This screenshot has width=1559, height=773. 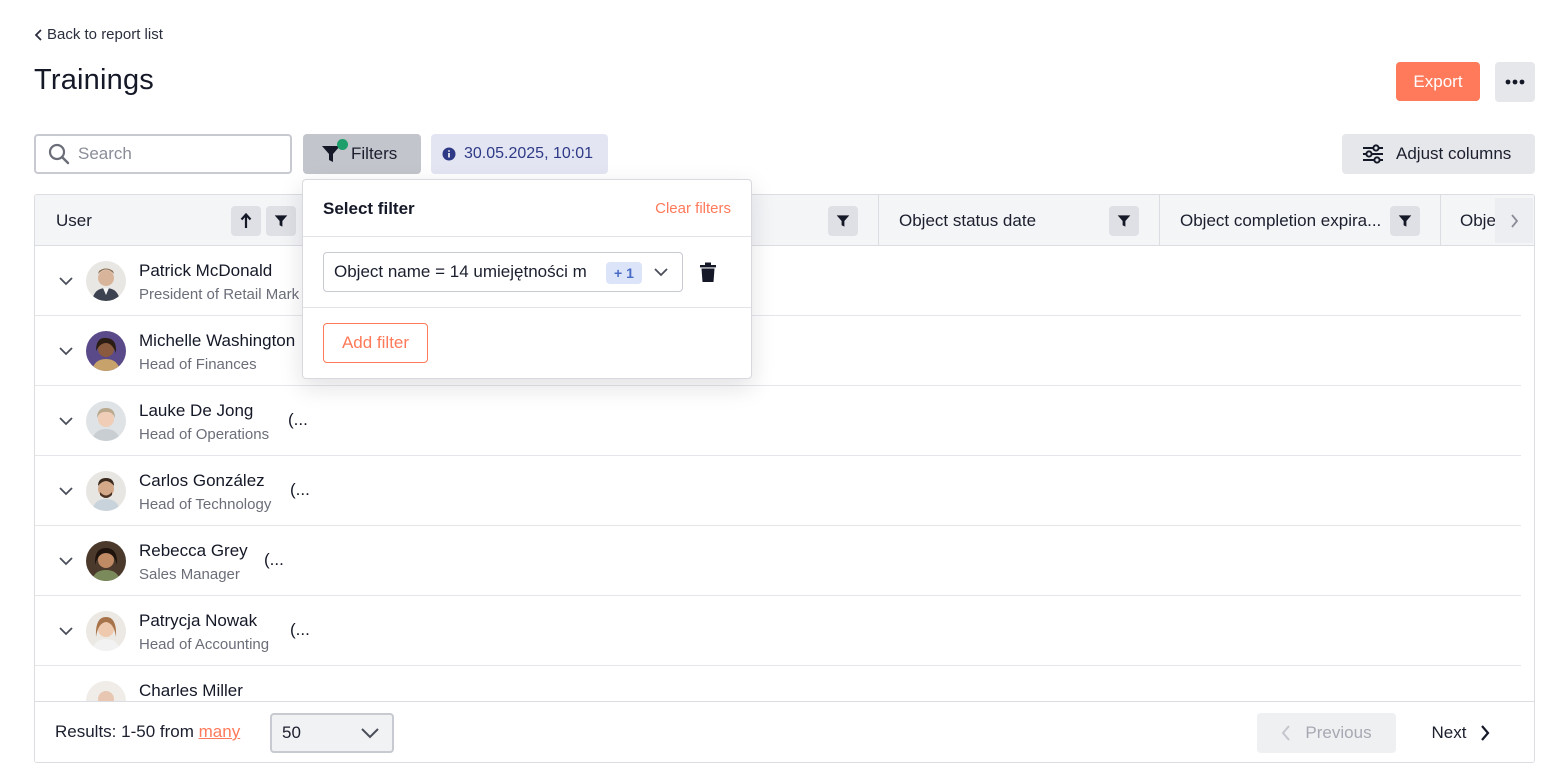 What do you see at coordinates (967, 220) in the screenshot?
I see `column-header-object-status-date: Object status date` at bounding box center [967, 220].